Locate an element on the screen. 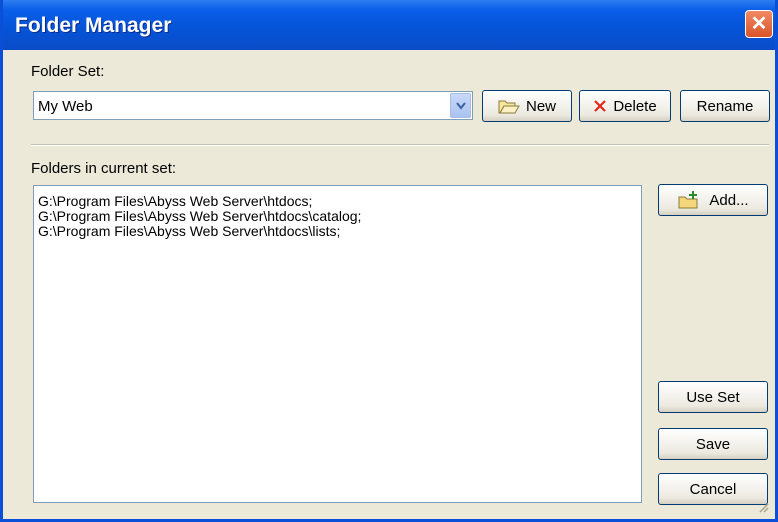  folder-set-select: My Web is located at coordinates (253, 105).